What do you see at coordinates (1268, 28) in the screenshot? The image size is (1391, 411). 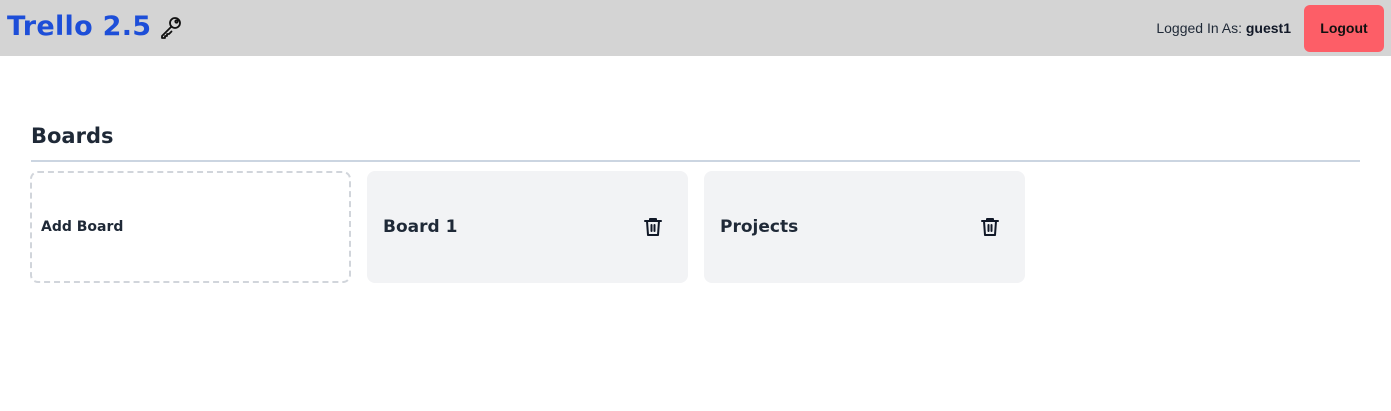 I see `username: guest1` at bounding box center [1268, 28].